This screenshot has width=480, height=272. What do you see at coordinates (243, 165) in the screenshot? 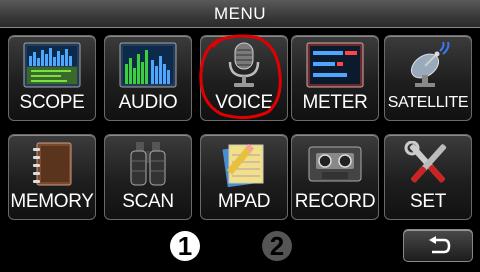
I see `notepad-pencil-icon` at bounding box center [243, 165].